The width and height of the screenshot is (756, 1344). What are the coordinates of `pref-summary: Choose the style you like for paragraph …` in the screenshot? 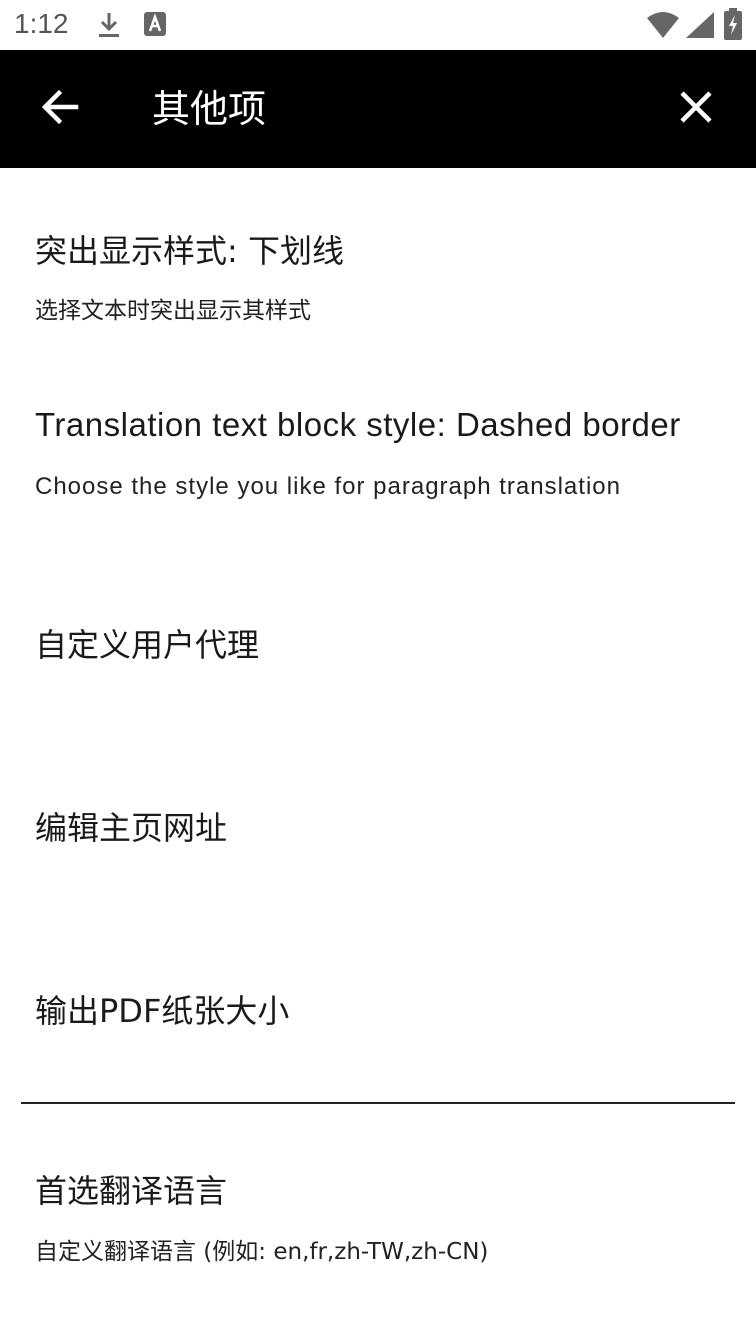 It's located at (328, 486).